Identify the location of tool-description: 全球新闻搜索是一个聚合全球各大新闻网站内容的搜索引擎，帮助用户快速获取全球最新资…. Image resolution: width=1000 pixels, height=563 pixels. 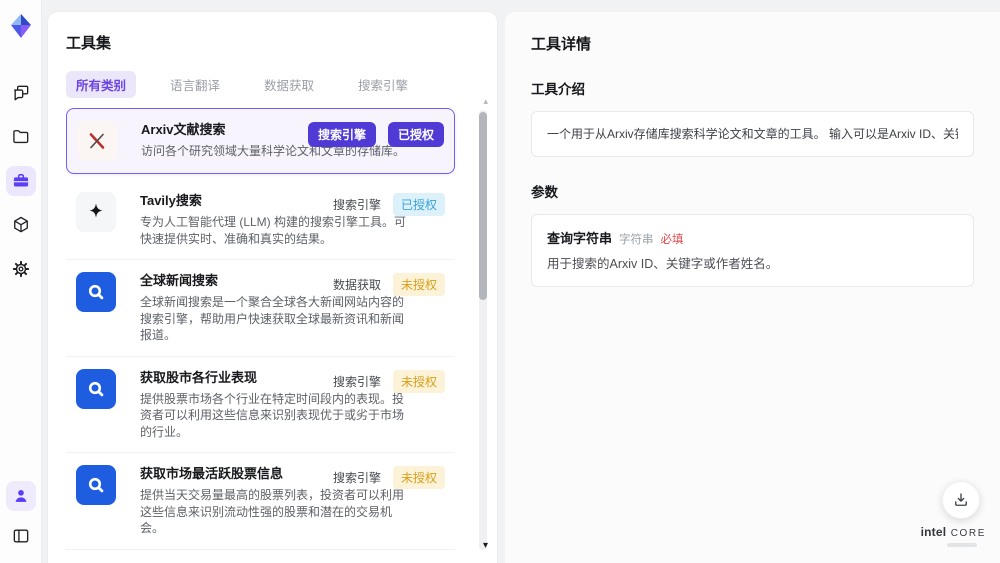
(272, 318).